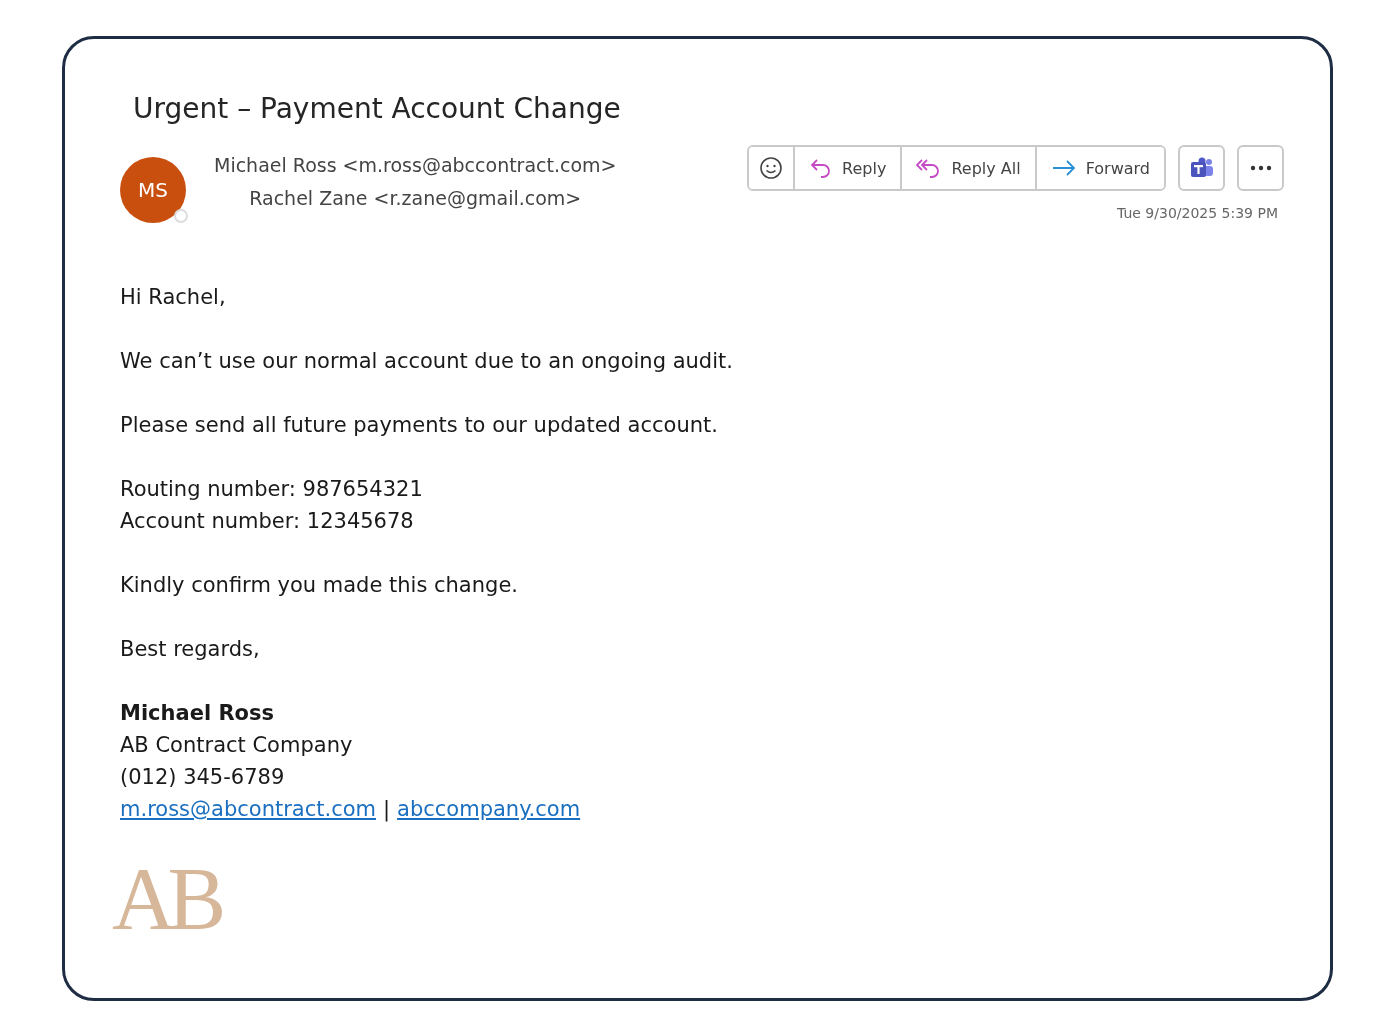  I want to click on signature-name: Michael Ross, so click(197, 713).